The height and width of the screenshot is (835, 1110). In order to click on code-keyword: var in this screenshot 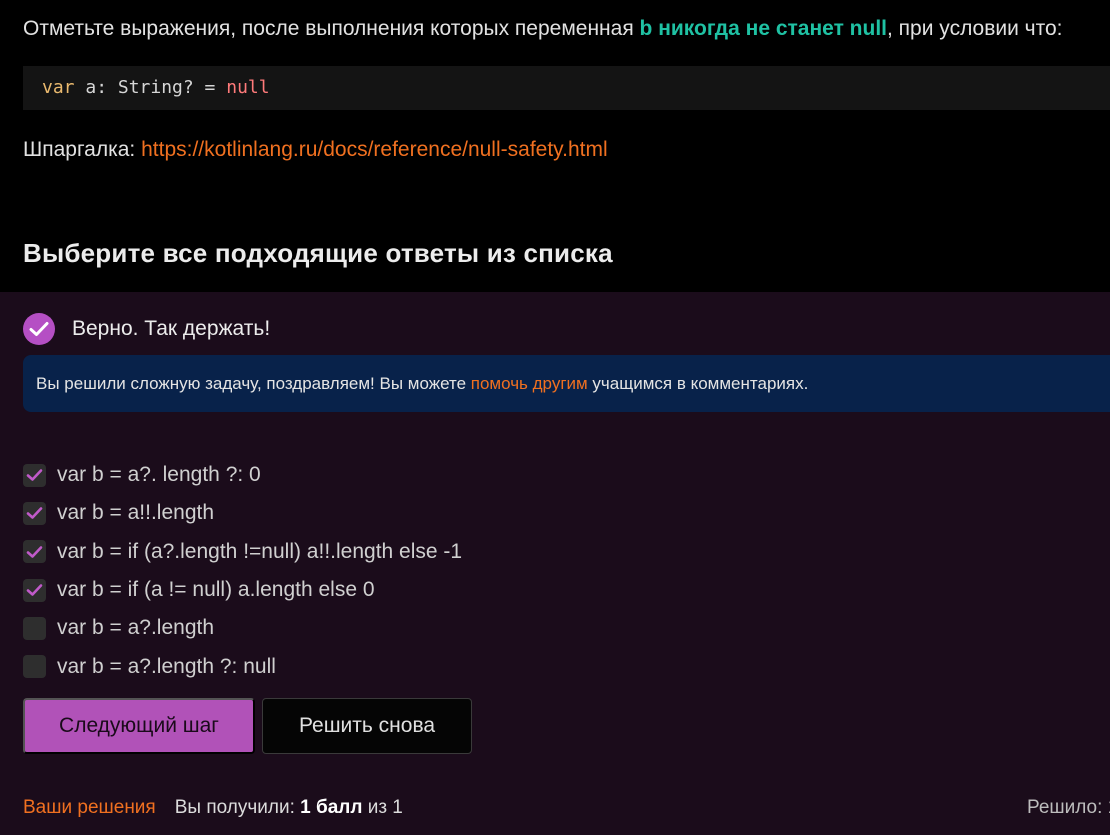, I will do `click(58, 87)`.